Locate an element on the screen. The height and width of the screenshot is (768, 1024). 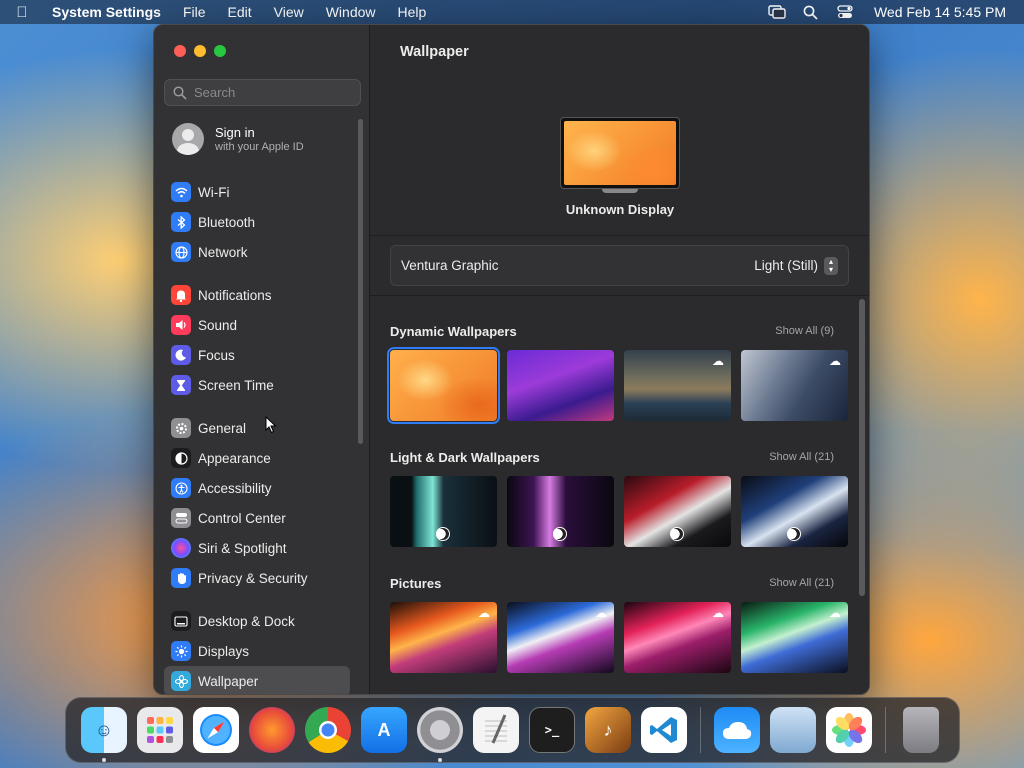
dock-finder: ☺ is located at coordinates (104, 734).